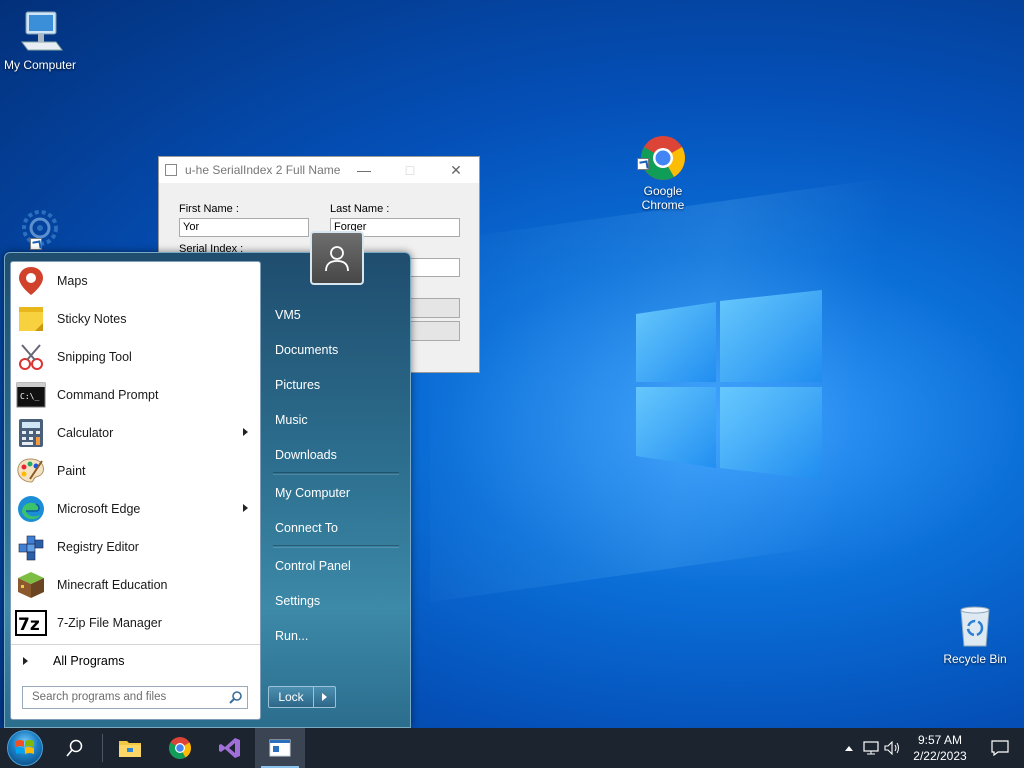  What do you see at coordinates (337, 349) in the screenshot?
I see `start-link-documents: Documents` at bounding box center [337, 349].